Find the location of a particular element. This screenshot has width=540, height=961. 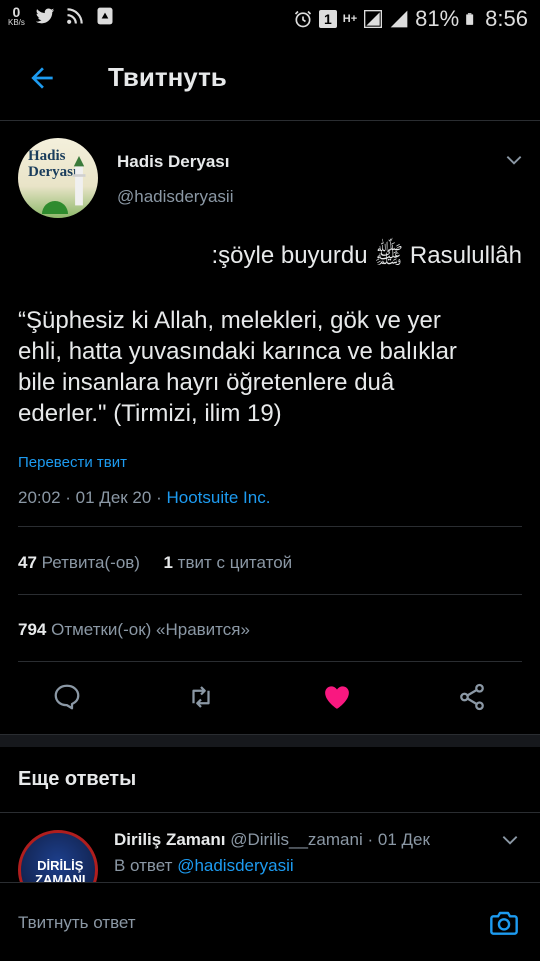

recycle-icon is located at coordinates (105, 16).